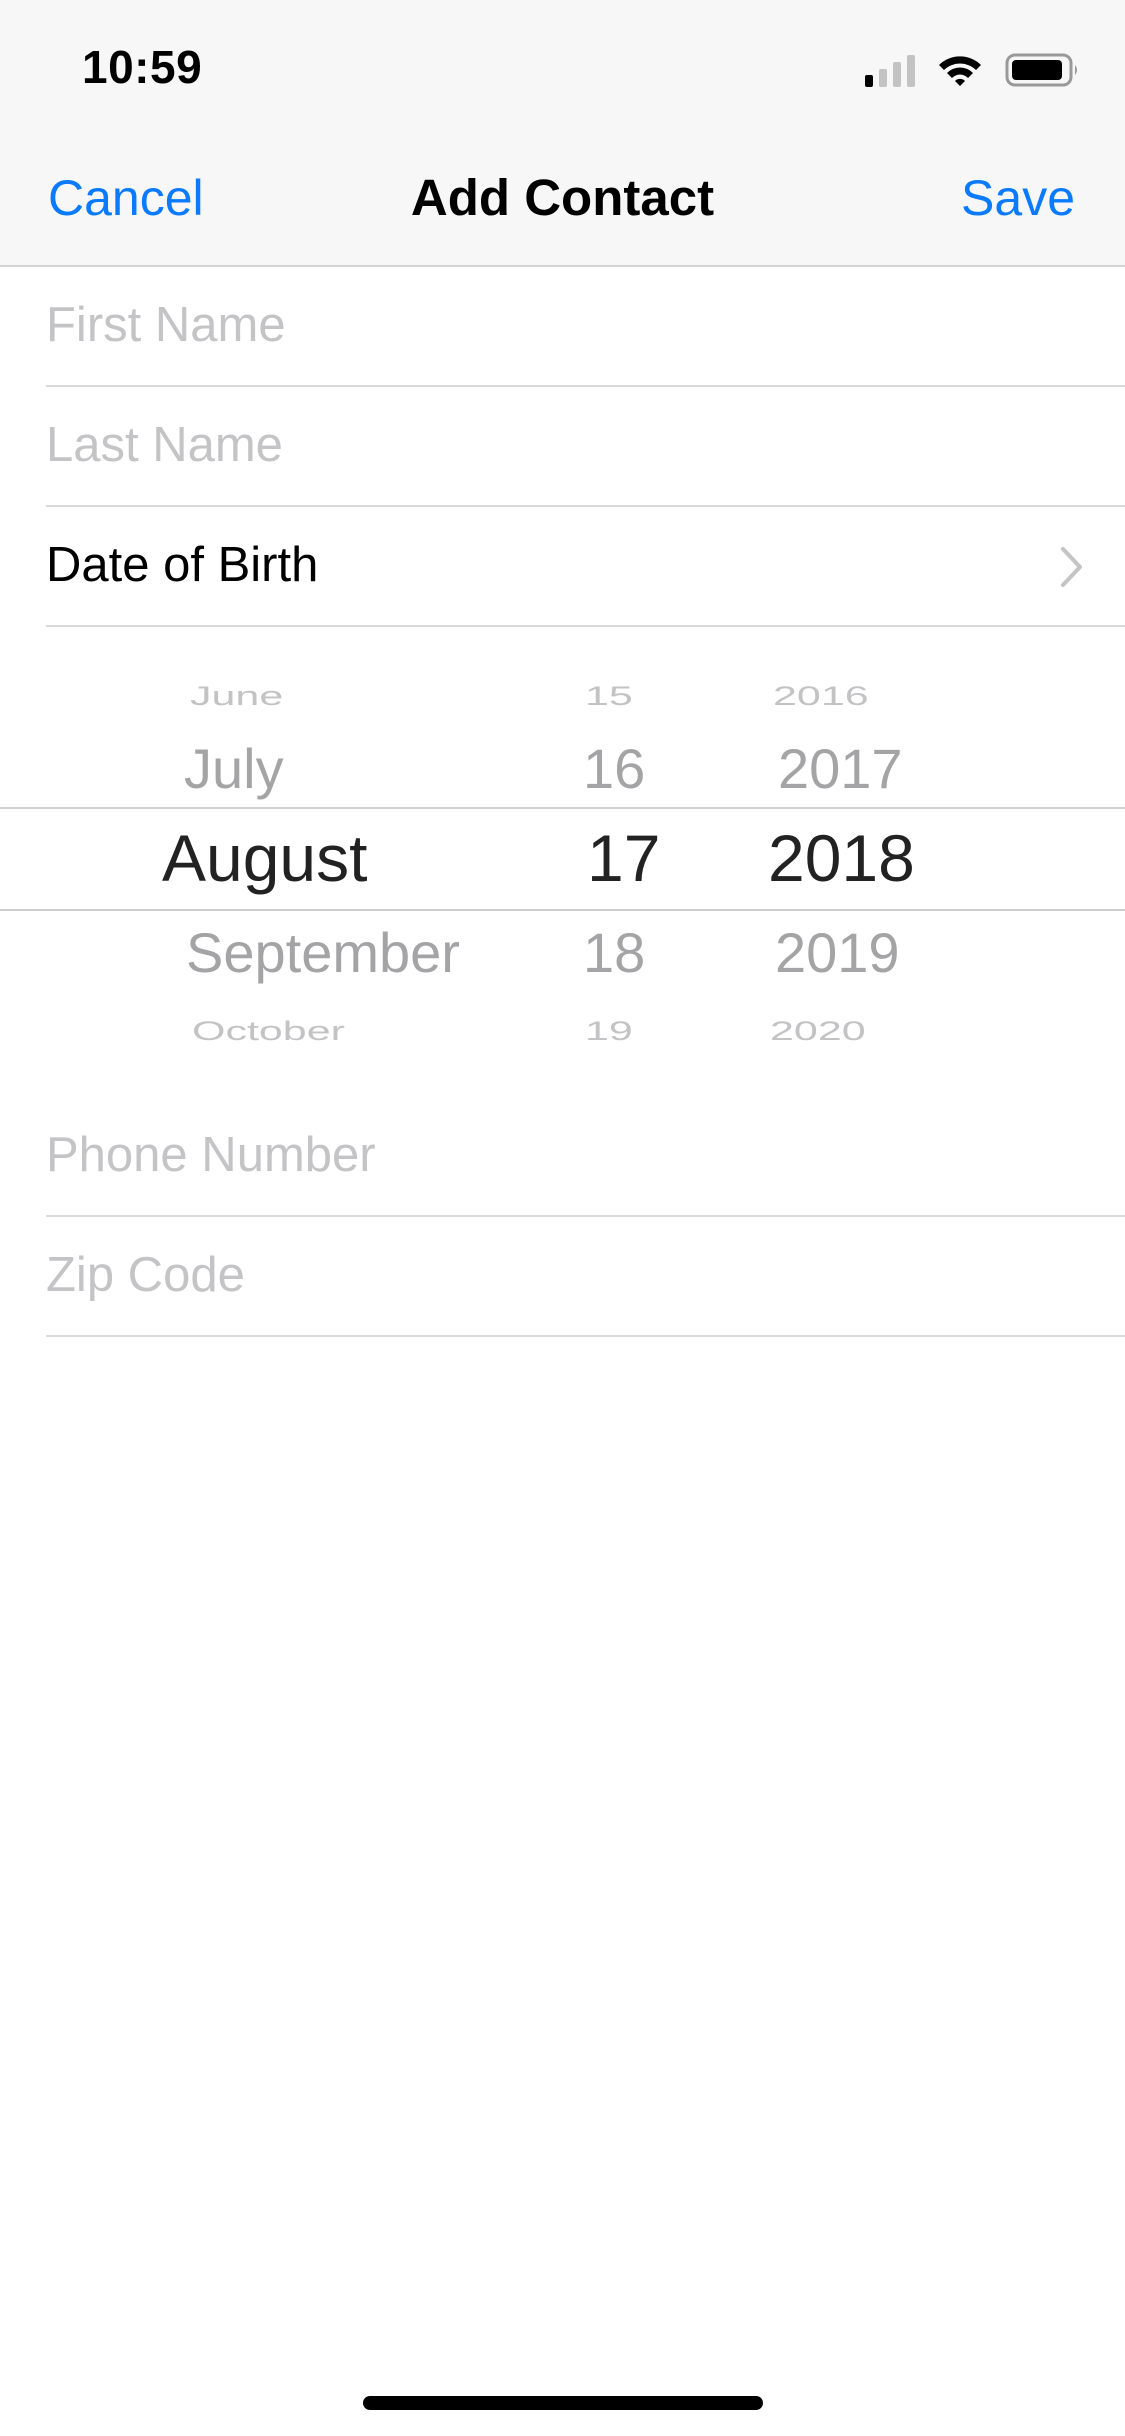 The width and height of the screenshot is (1125, 2436). Describe the element at coordinates (623, 858) in the screenshot. I see `picker-day-selected: 17` at that location.